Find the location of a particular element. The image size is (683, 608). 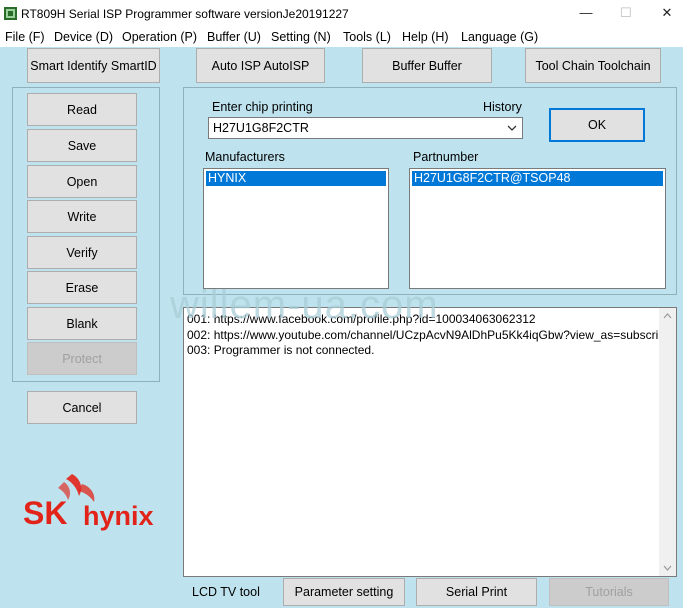

scroll-down-icon is located at coordinates (667, 568).